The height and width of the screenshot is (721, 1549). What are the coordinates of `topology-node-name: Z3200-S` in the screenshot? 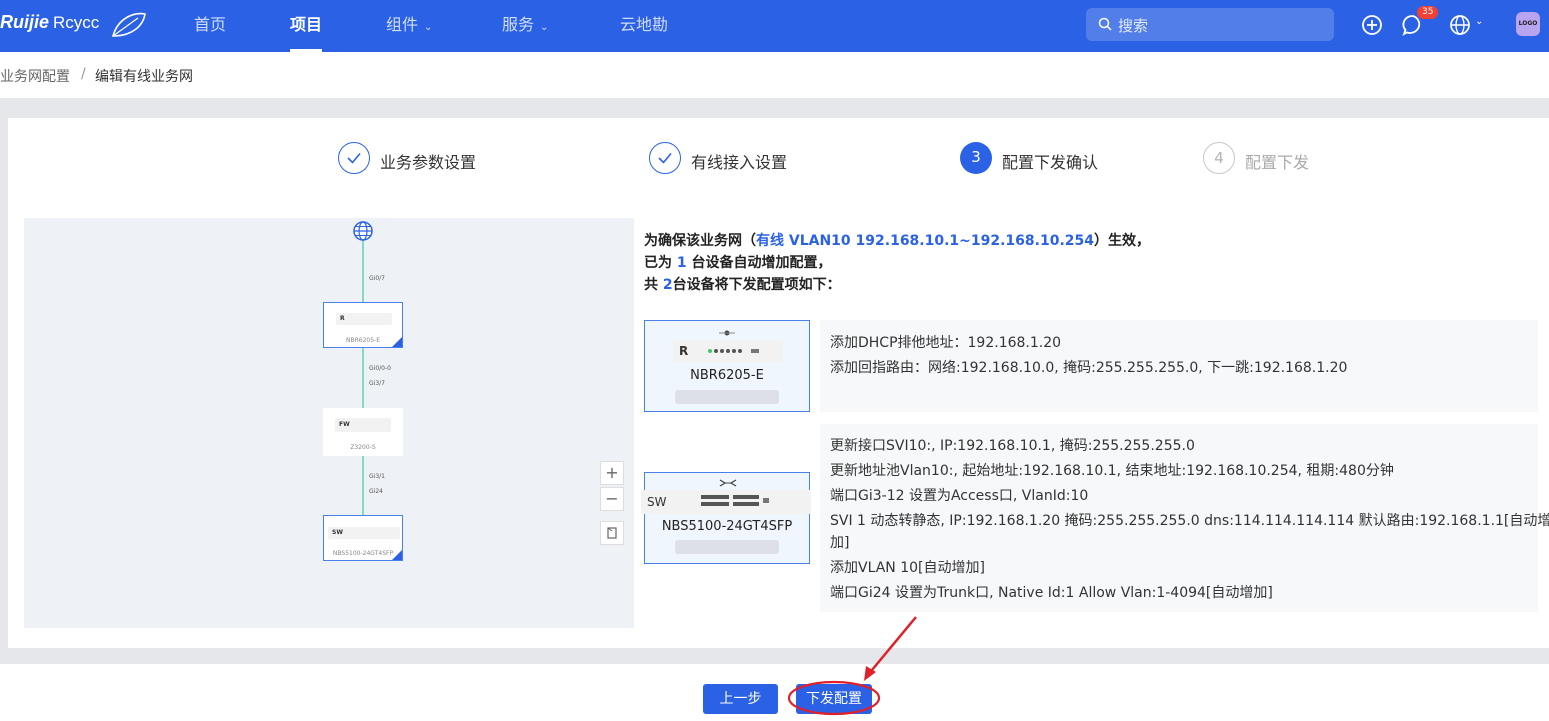 It's located at (363, 447).